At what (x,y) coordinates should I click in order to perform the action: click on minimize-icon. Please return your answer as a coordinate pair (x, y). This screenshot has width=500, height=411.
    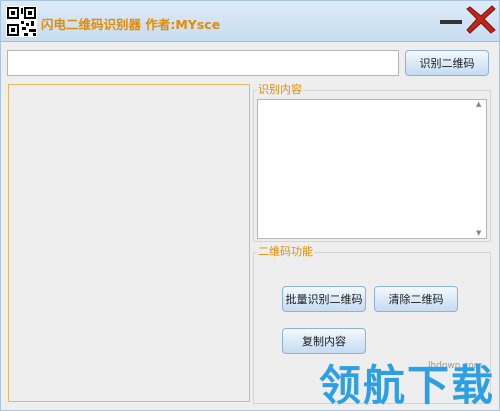
    Looking at the image, I should click on (451, 22).